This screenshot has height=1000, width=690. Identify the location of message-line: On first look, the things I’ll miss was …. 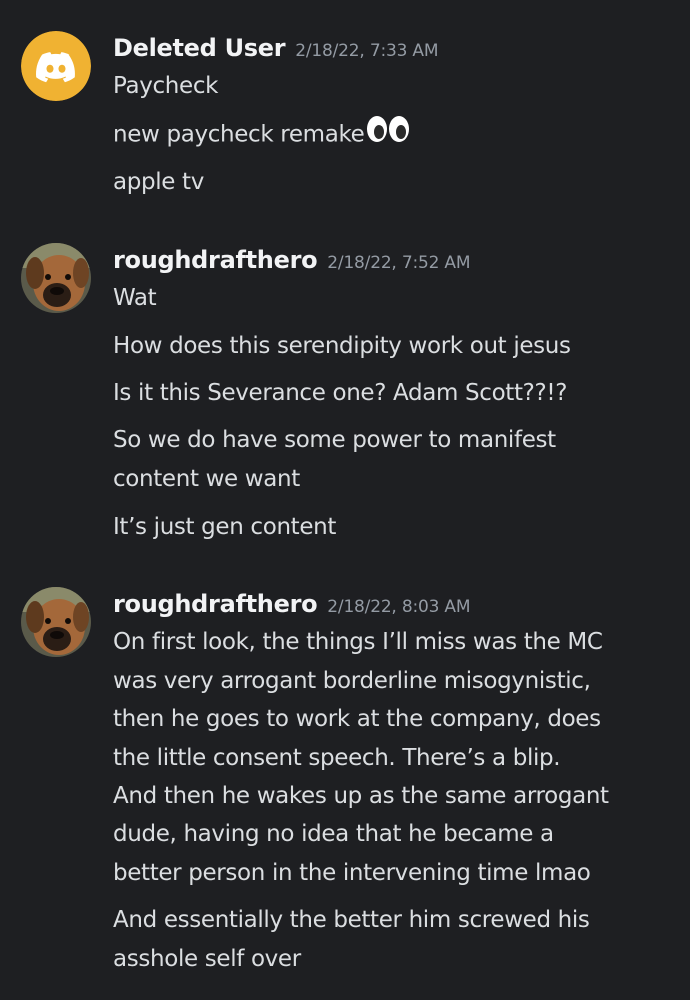
(358, 642).